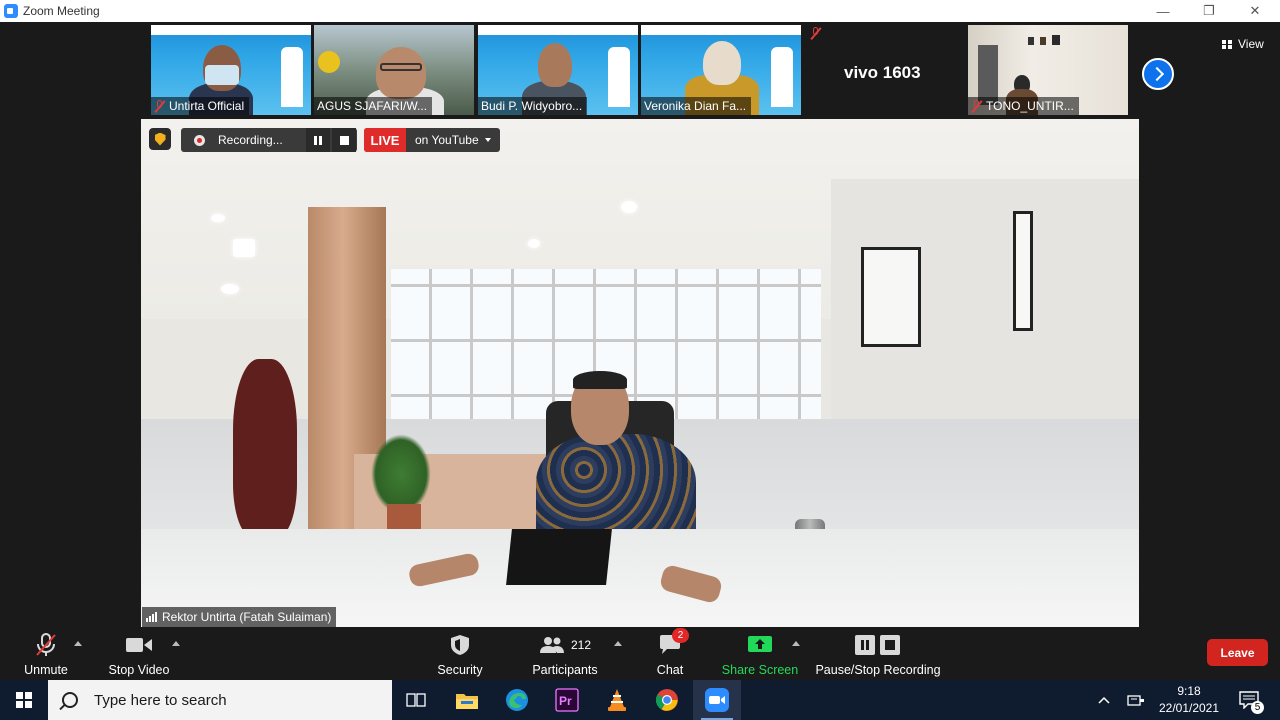 The height and width of the screenshot is (720, 1280). I want to click on security-button: Security, so click(460, 654).